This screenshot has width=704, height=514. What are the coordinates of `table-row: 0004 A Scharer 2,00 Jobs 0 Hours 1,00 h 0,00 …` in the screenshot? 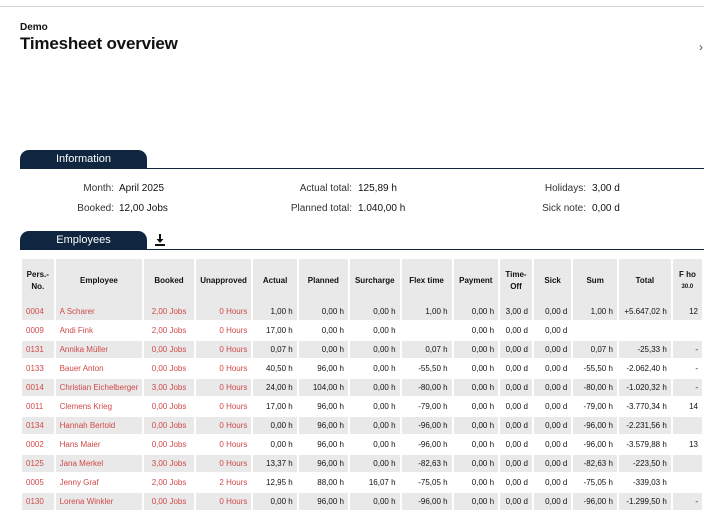 It's located at (362, 312).